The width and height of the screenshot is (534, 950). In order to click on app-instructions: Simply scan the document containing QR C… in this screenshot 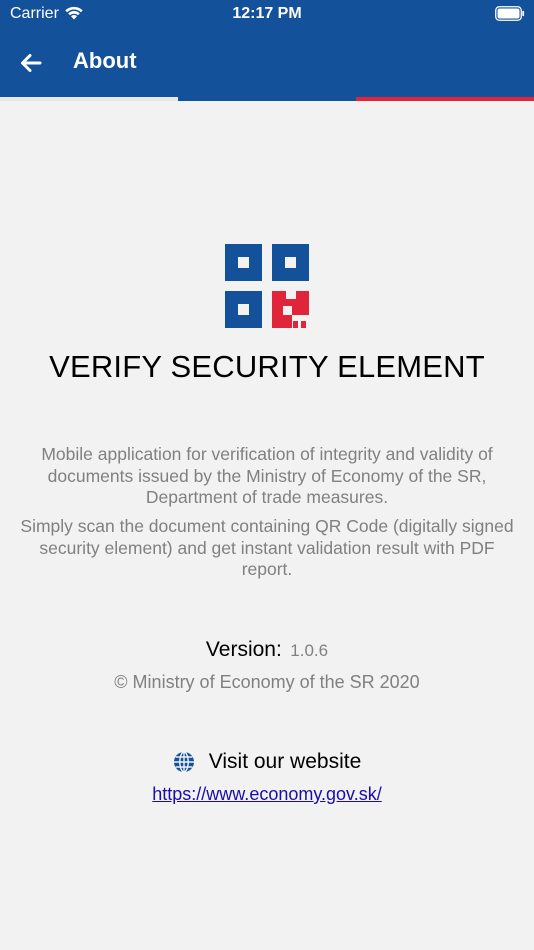, I will do `click(267, 547)`.